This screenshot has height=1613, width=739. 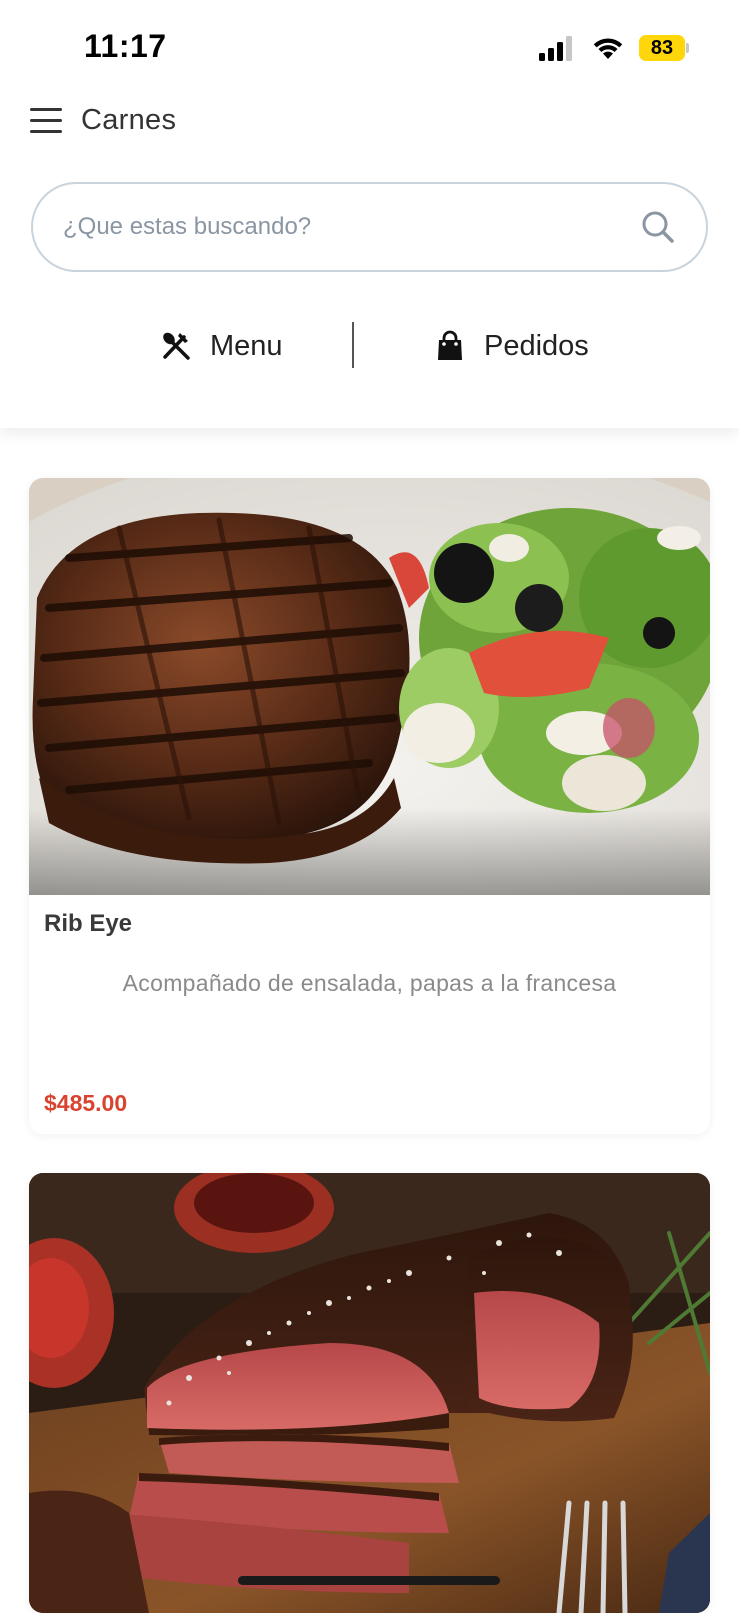 I want to click on tab-pedidos-label: Pedidos, so click(x=536, y=345).